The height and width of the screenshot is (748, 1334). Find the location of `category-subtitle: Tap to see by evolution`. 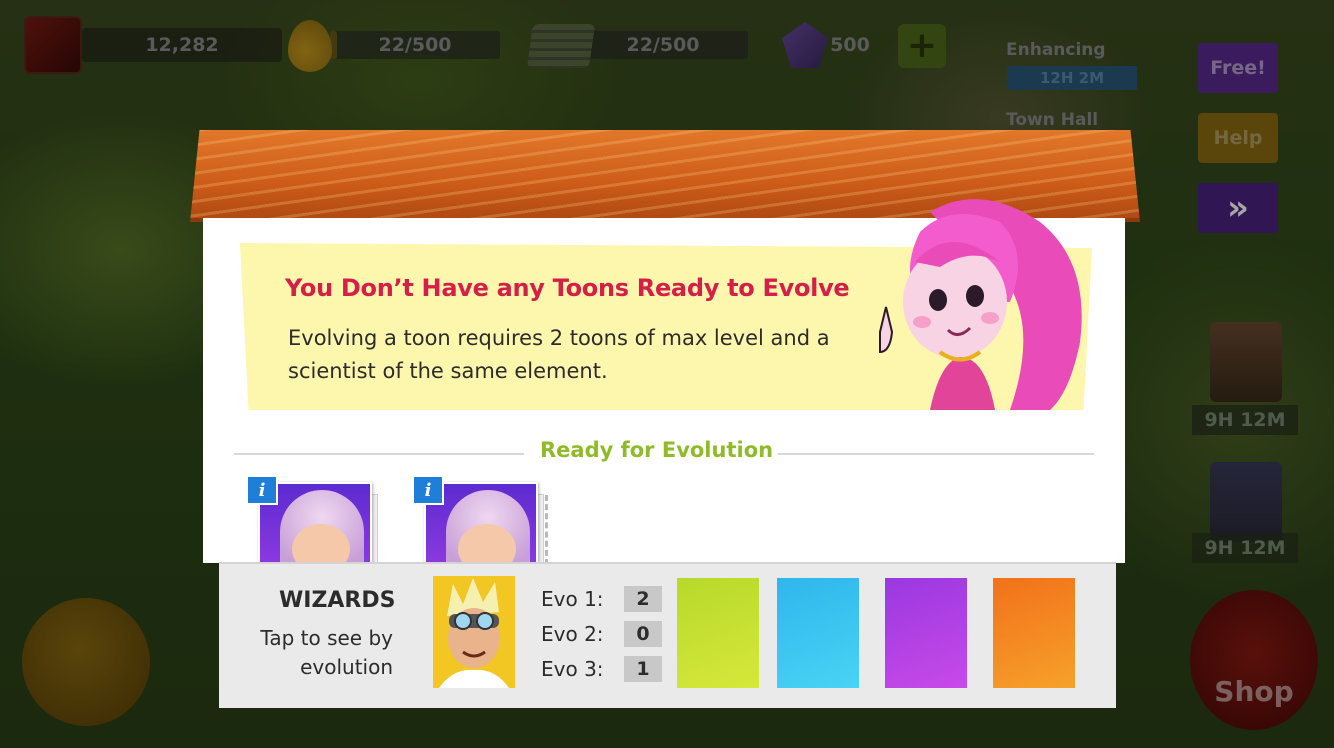

category-subtitle: Tap to see by evolution is located at coordinates (293, 653).